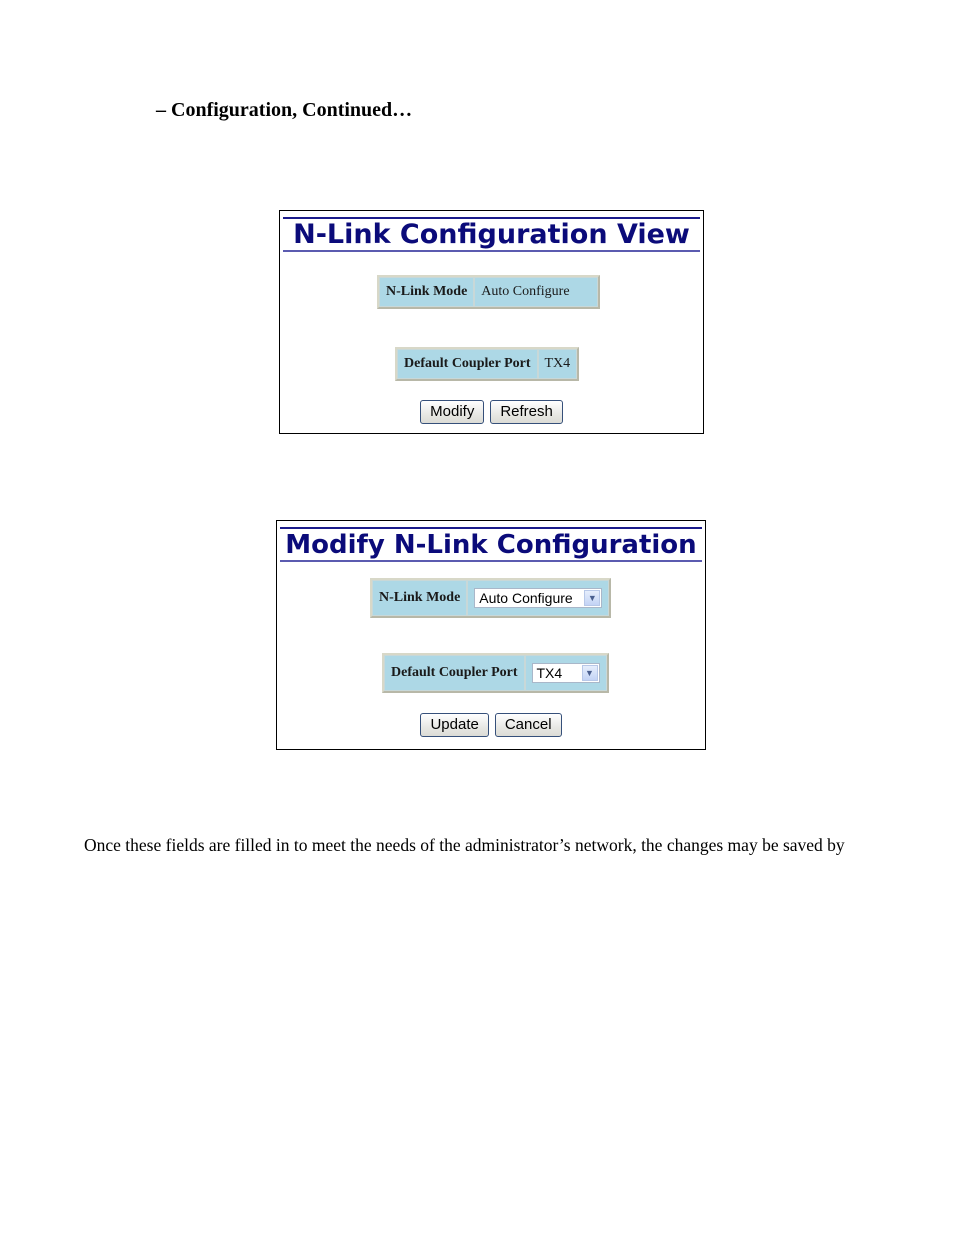 The width and height of the screenshot is (954, 1235). What do you see at coordinates (557, 364) in the screenshot?
I see `coupler-port-value: TX4` at bounding box center [557, 364].